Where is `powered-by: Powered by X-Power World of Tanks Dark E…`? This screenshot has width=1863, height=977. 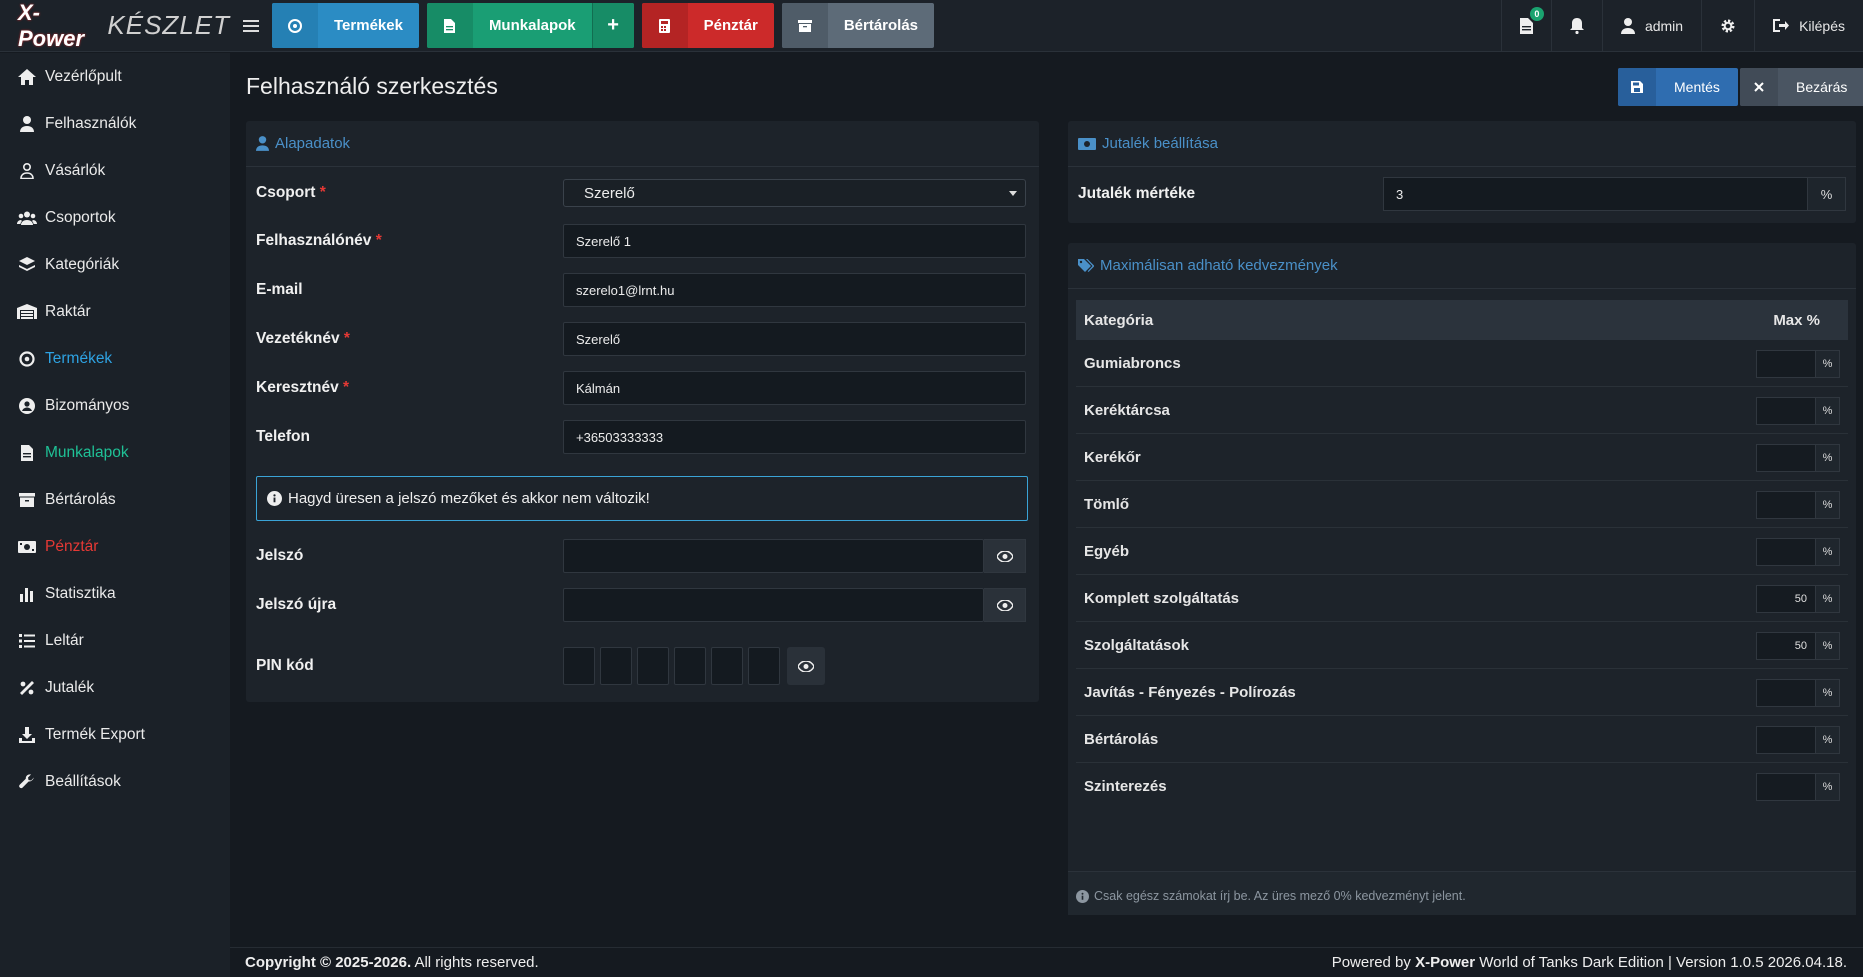
powered-by: Powered by X-Power World of Tanks Dark E… is located at coordinates (1589, 962).